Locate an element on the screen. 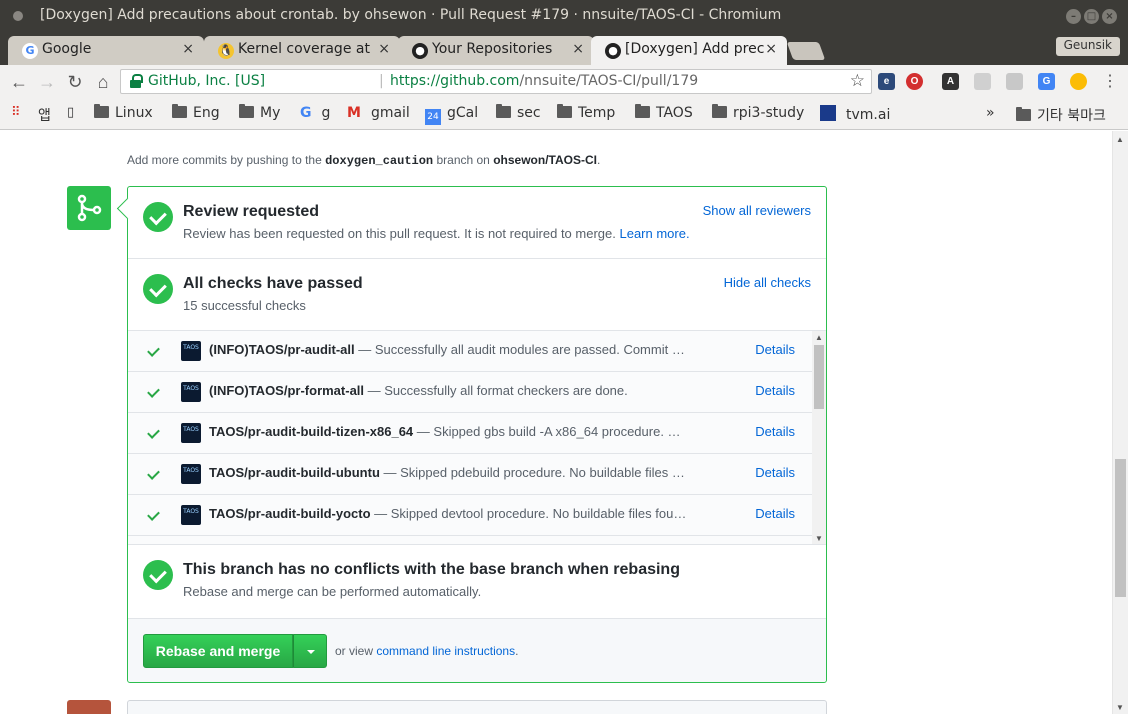 Image resolution: width=1128 pixels, height=714 pixels. bookmark-taos: TAOS is located at coordinates (664, 112).